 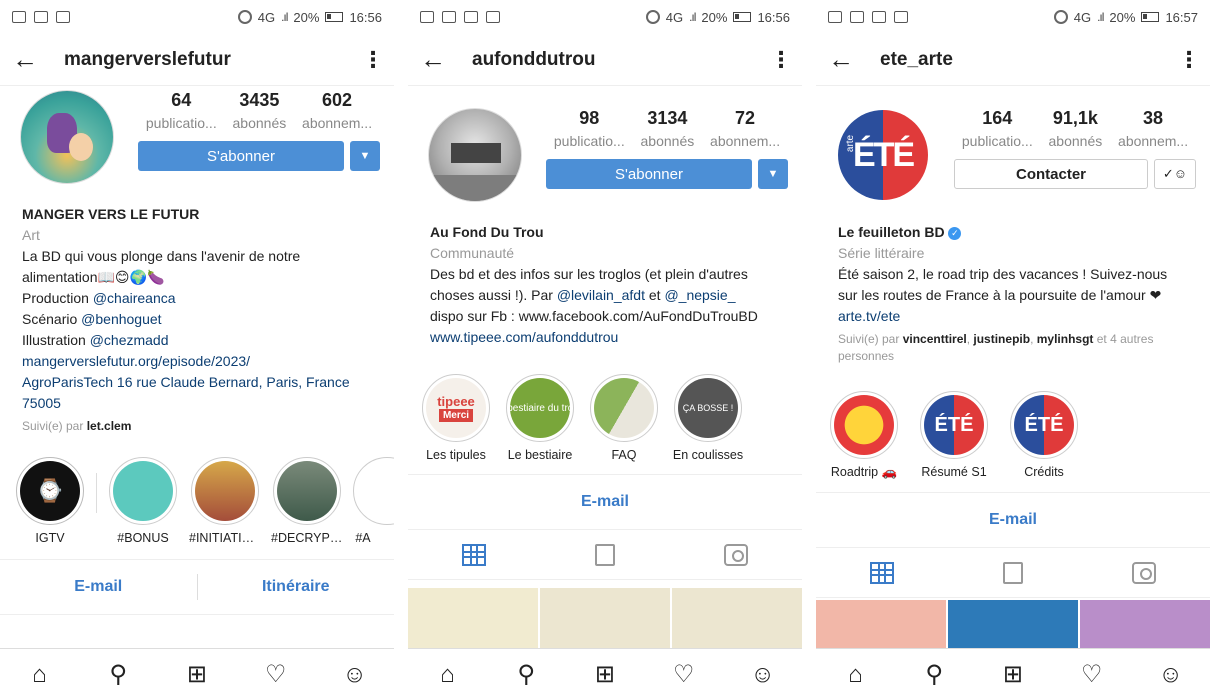 I want to click on highlight-igtv: ⌚ IGTV, so click(x=50, y=501).